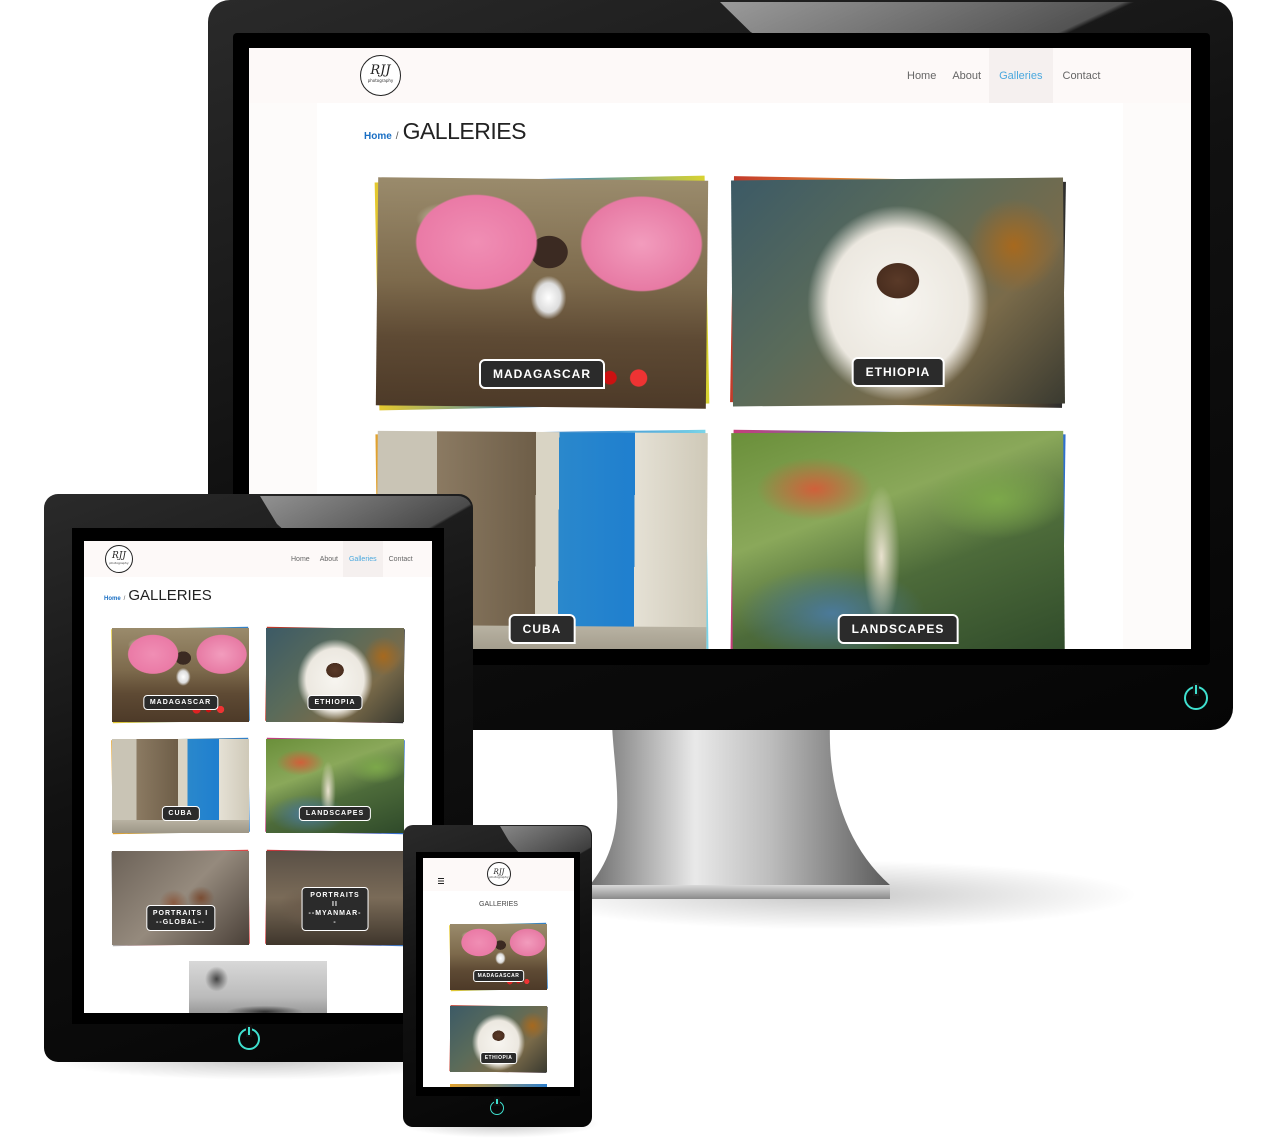  I want to click on mobile-page-title: GALLERIES, so click(498, 904).